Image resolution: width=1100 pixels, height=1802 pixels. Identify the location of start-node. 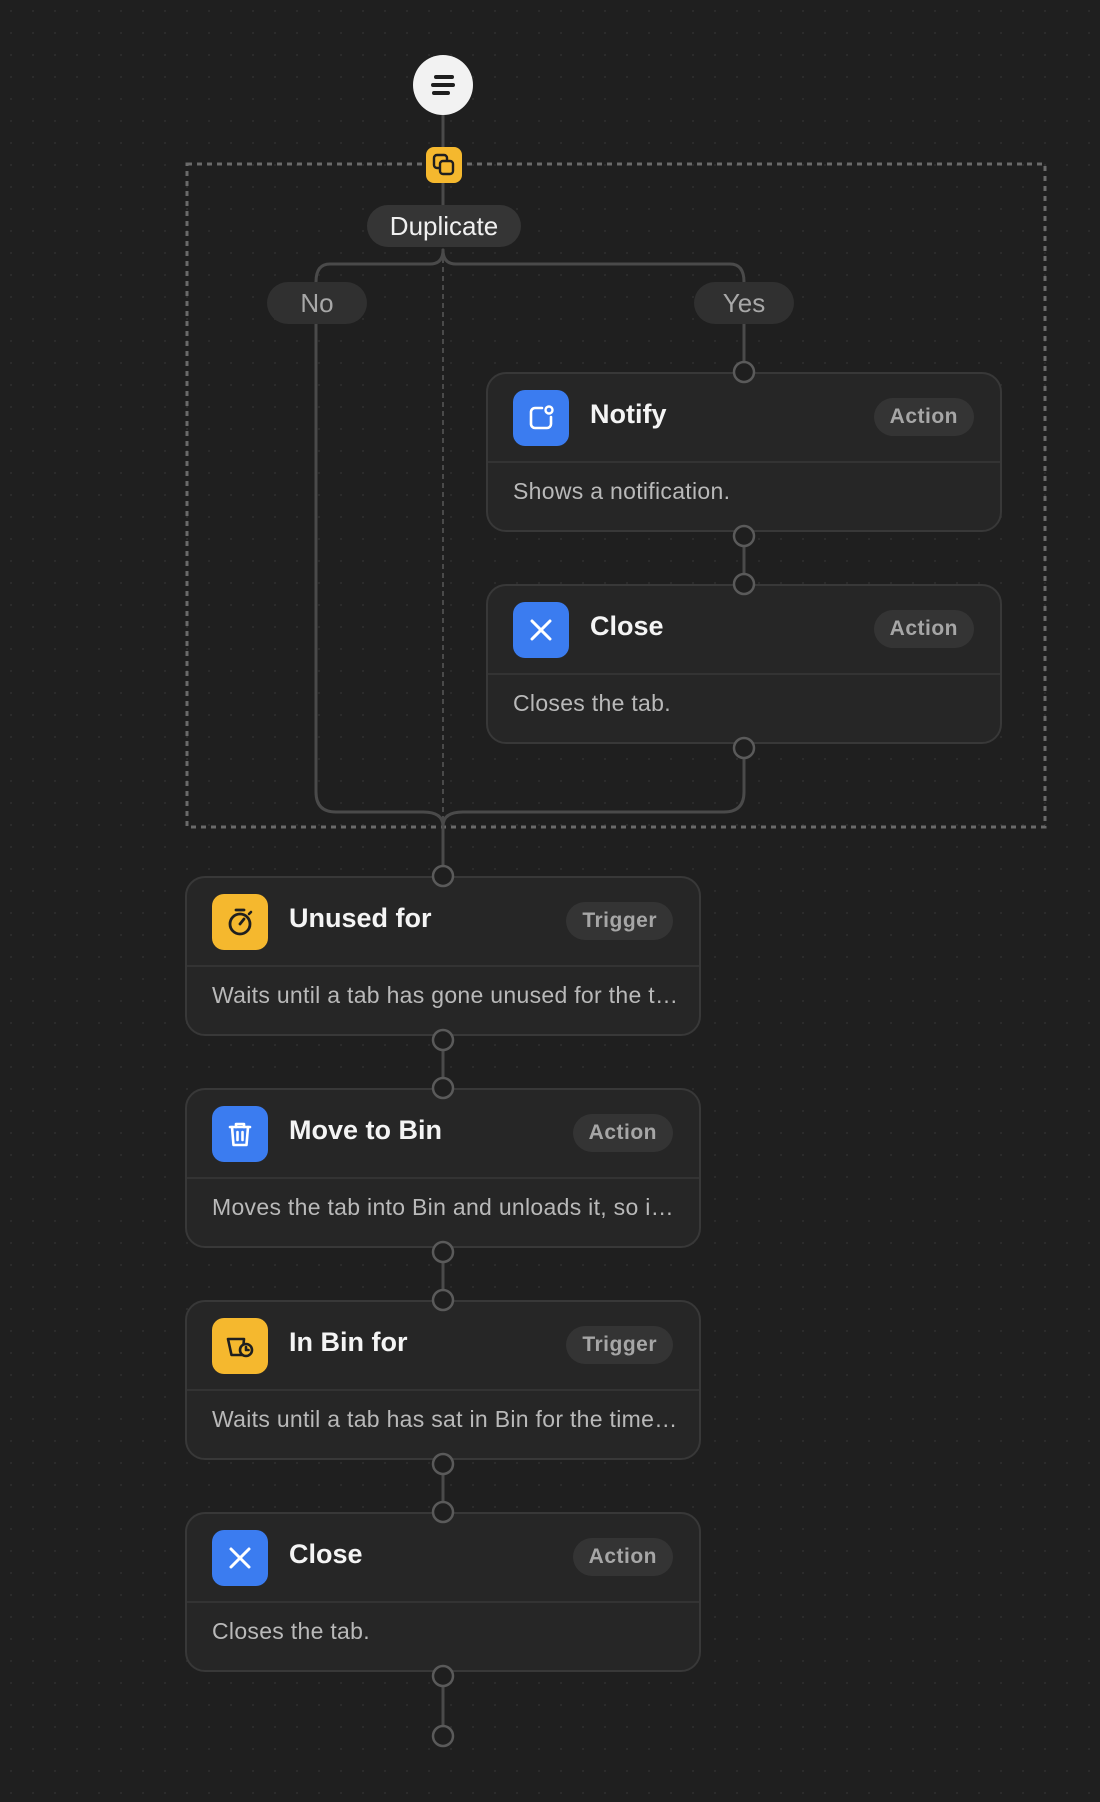
(443, 85).